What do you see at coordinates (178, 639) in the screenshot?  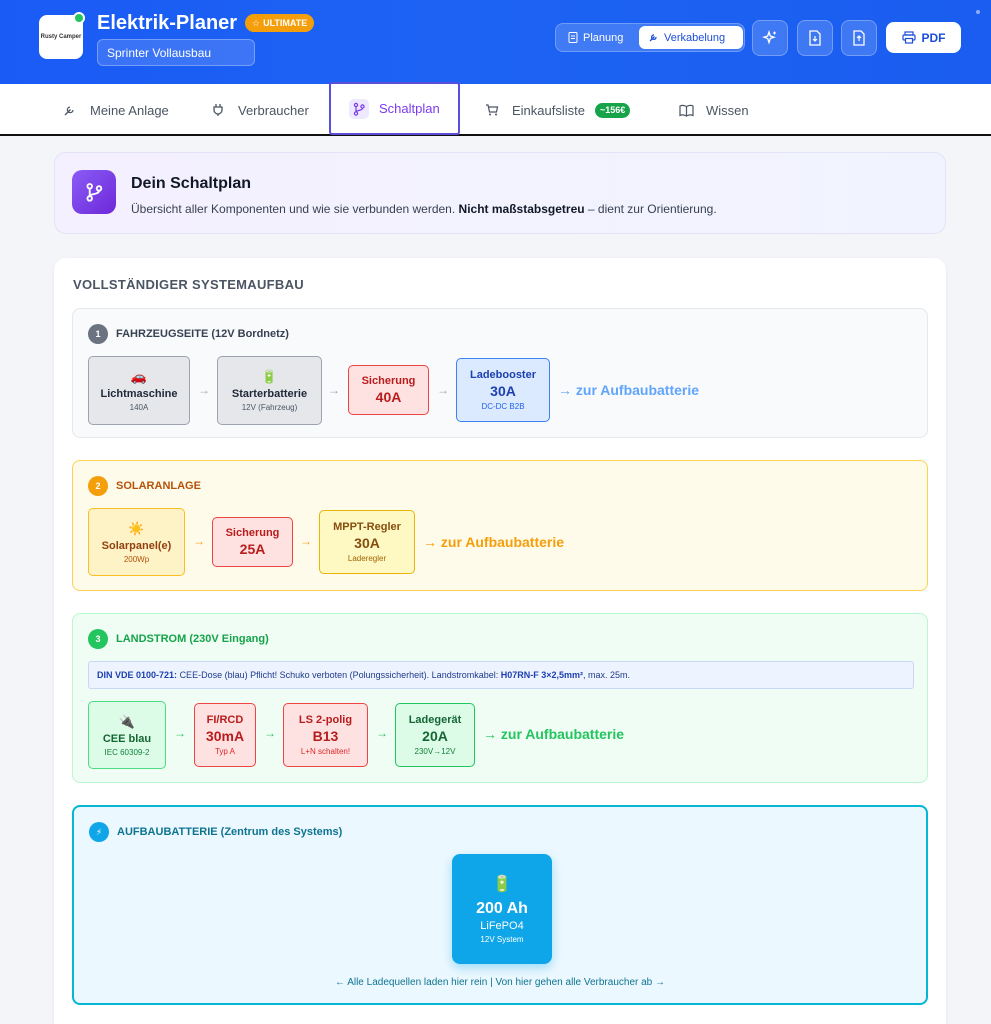 I see `section-header: 3 LANDSTROM (230V Eingang)` at bounding box center [178, 639].